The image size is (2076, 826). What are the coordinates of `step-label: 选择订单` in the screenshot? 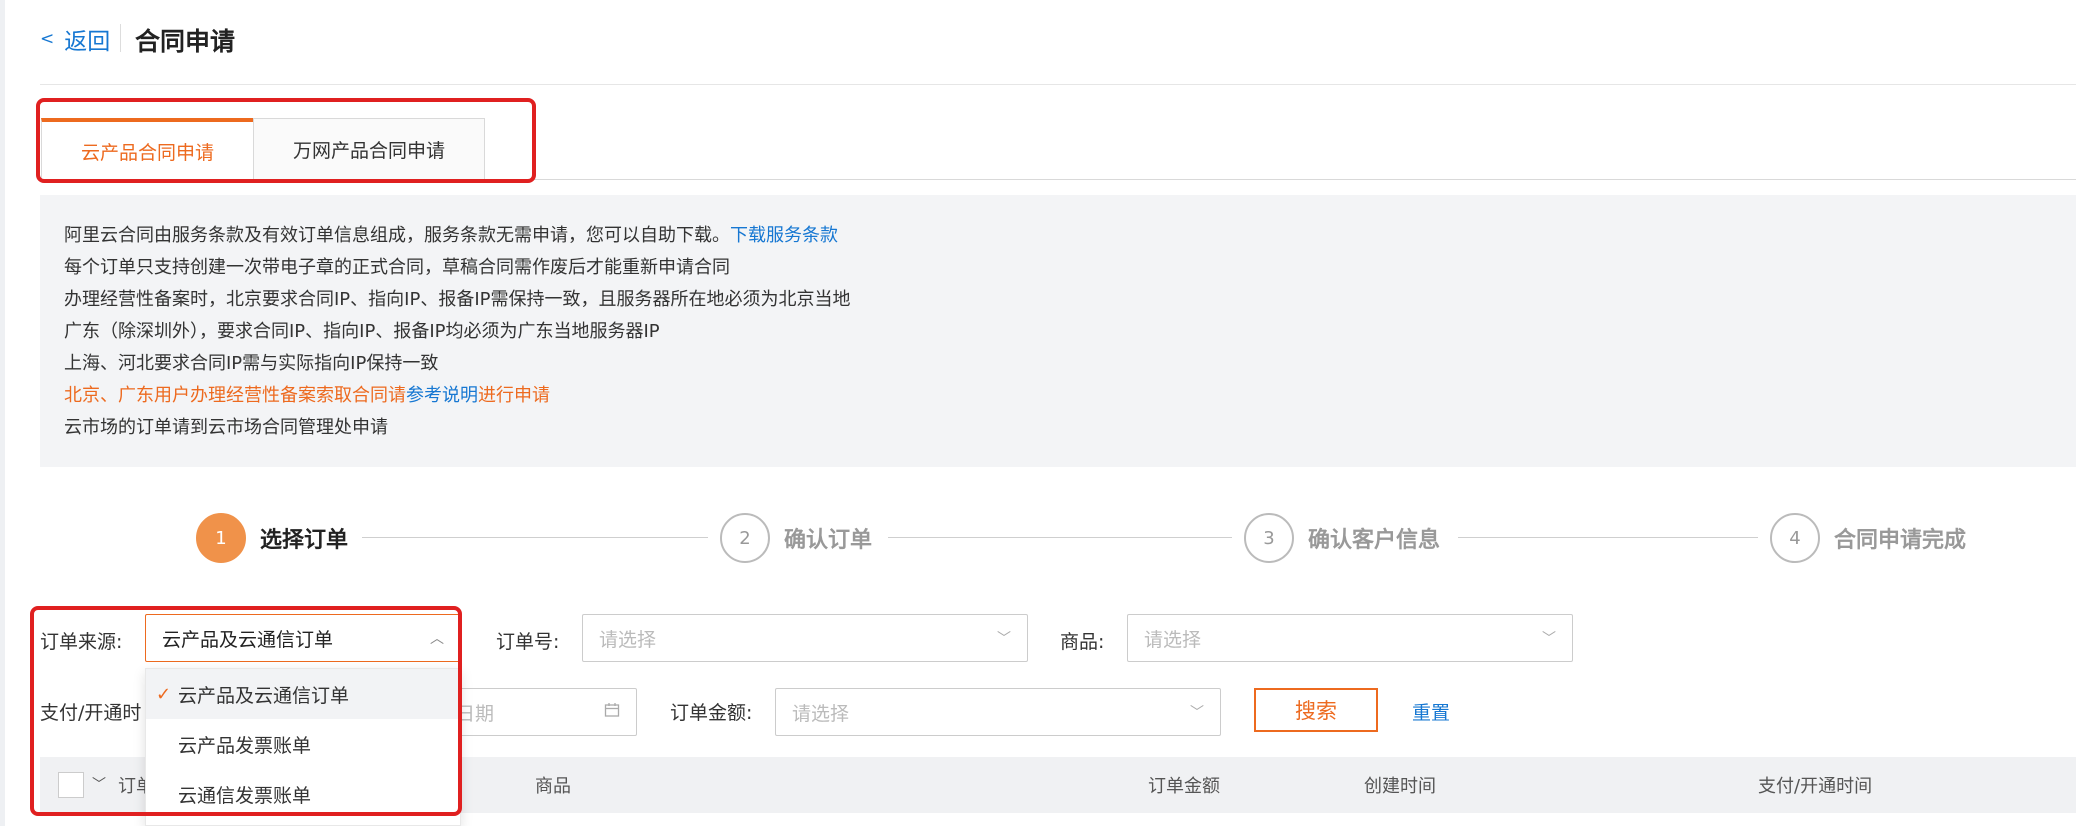 It's located at (304, 540).